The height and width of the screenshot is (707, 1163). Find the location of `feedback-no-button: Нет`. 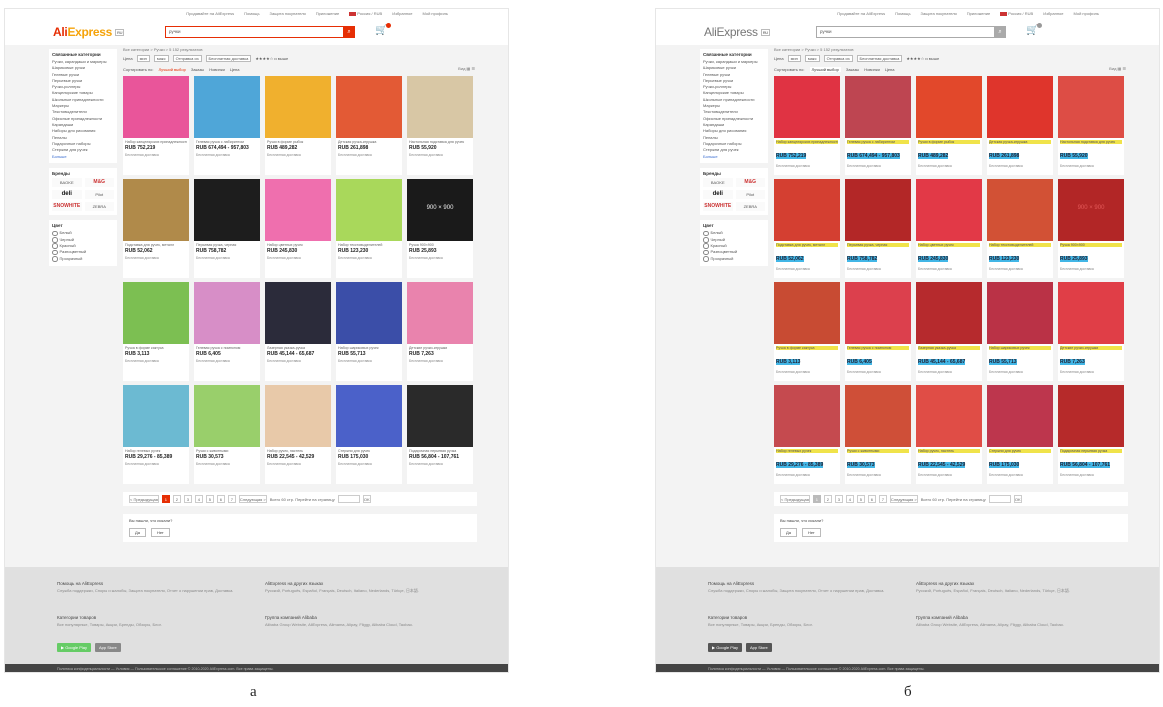

feedback-no-button: Нет is located at coordinates (811, 532).